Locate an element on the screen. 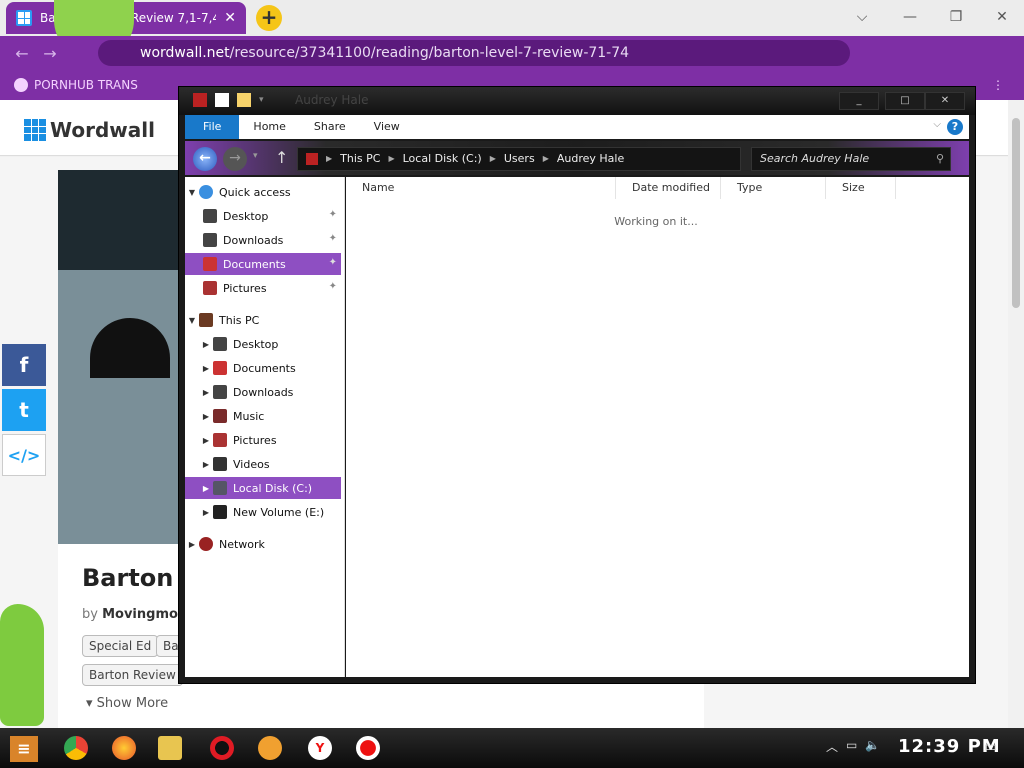 The height and width of the screenshot is (768, 1024). new-tab-button: + is located at coordinates (269, 18).